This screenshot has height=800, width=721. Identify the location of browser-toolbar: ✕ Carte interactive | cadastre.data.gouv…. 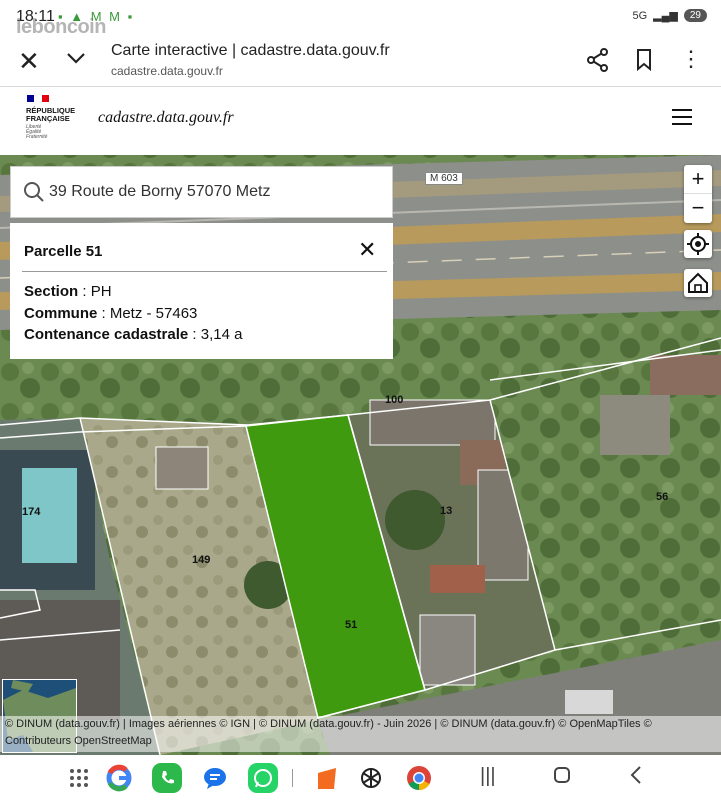
(360, 61).